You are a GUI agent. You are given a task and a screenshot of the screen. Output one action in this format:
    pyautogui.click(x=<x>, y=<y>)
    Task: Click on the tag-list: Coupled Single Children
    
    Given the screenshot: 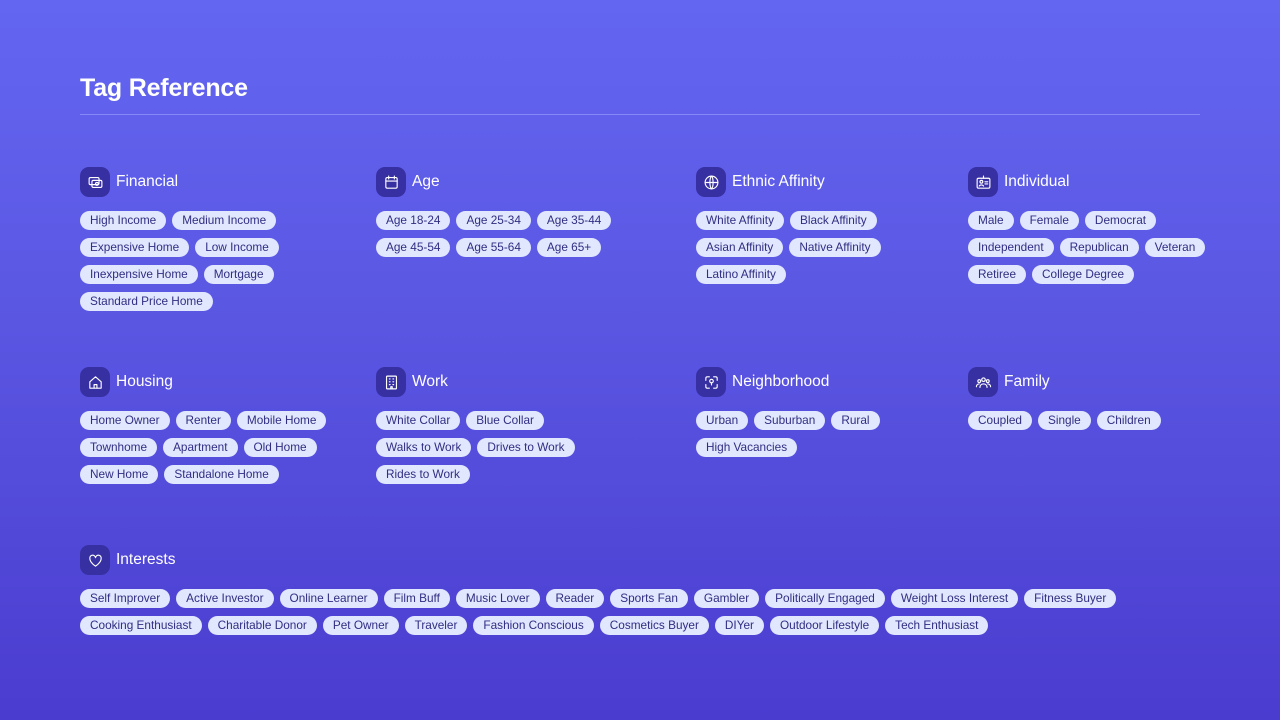 What is the action you would take?
    pyautogui.click(x=1093, y=420)
    